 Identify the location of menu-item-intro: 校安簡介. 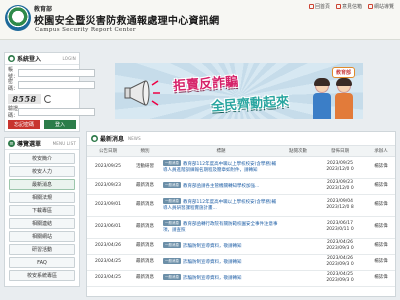
(42, 158).